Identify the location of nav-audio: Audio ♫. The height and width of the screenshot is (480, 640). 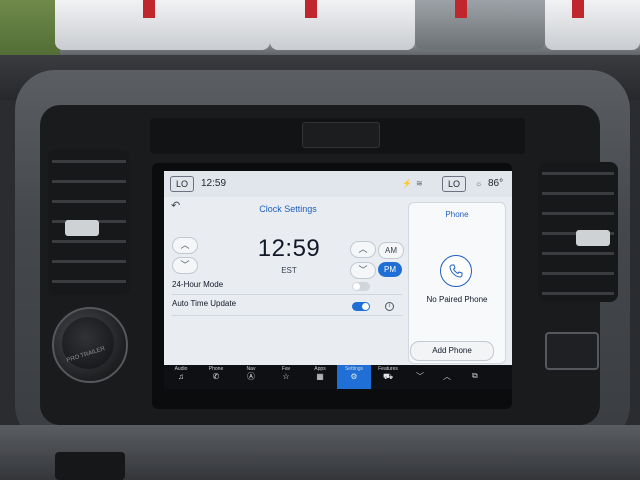
(181, 377).